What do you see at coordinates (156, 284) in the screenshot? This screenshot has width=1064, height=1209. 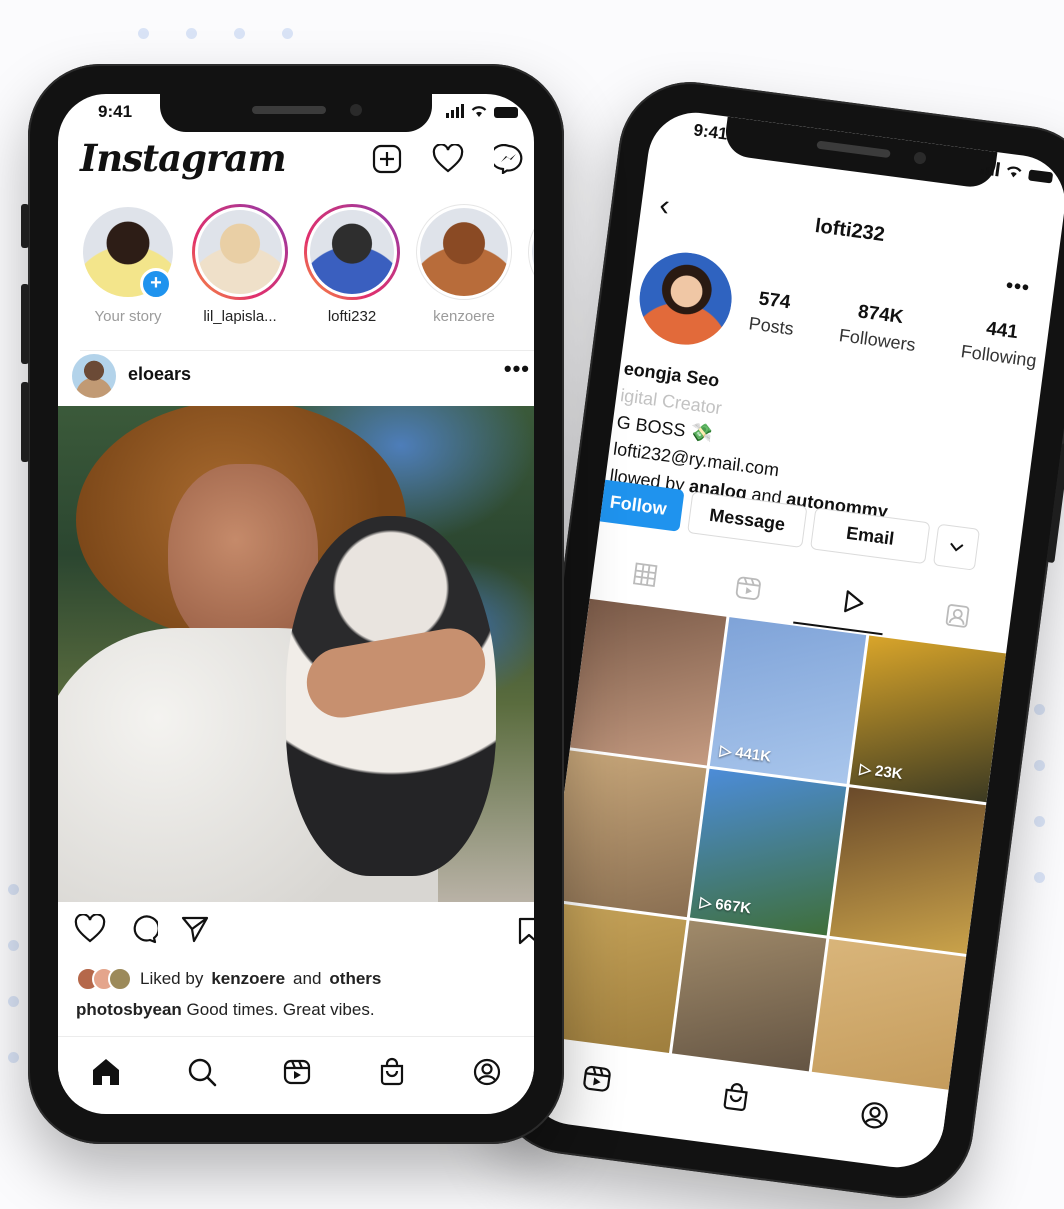 I see `add-story-plus-icon: +` at bounding box center [156, 284].